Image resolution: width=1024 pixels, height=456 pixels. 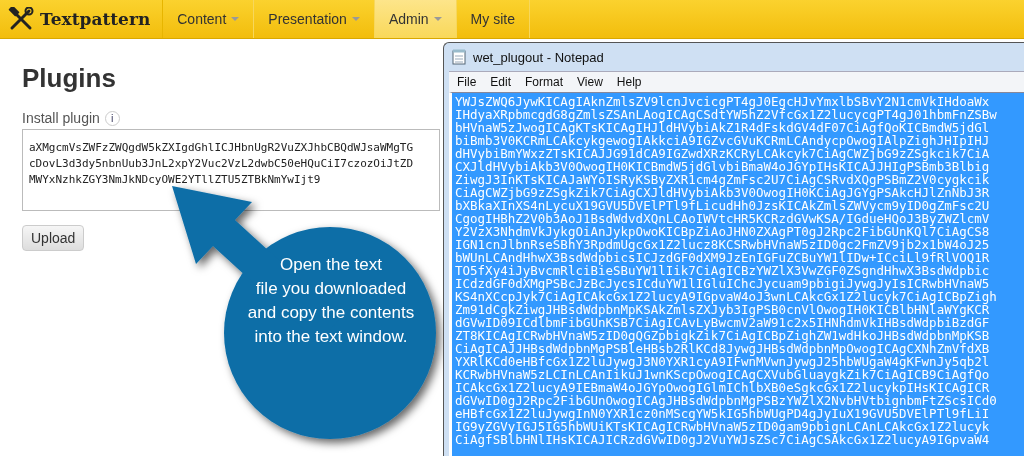 I want to click on upload-button: Upload, so click(x=53, y=238).